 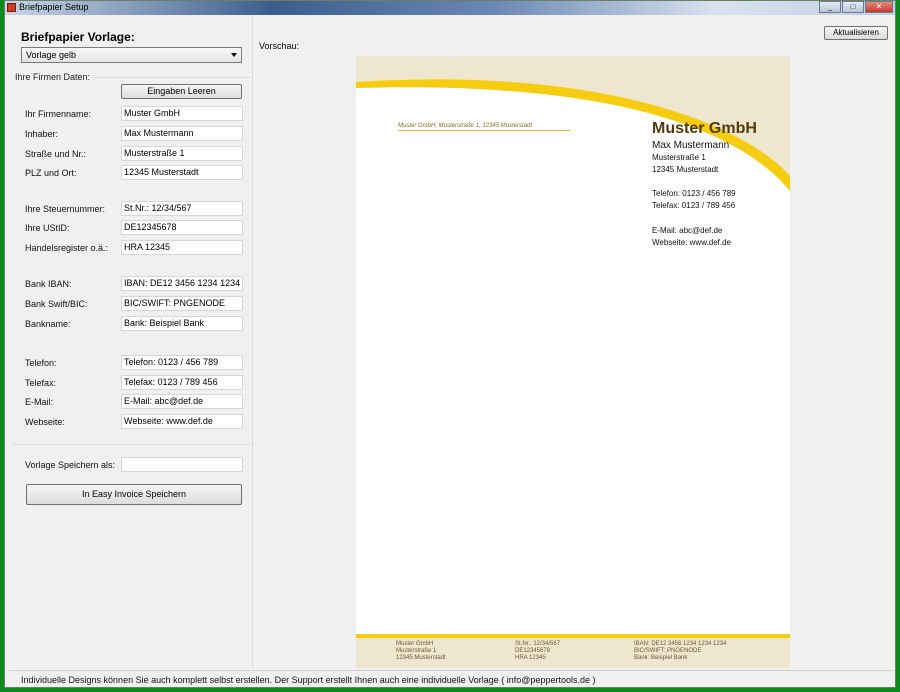 What do you see at coordinates (182, 362) in the screenshot?
I see `phone-input: Telefon: 0123 / 456 789` at bounding box center [182, 362].